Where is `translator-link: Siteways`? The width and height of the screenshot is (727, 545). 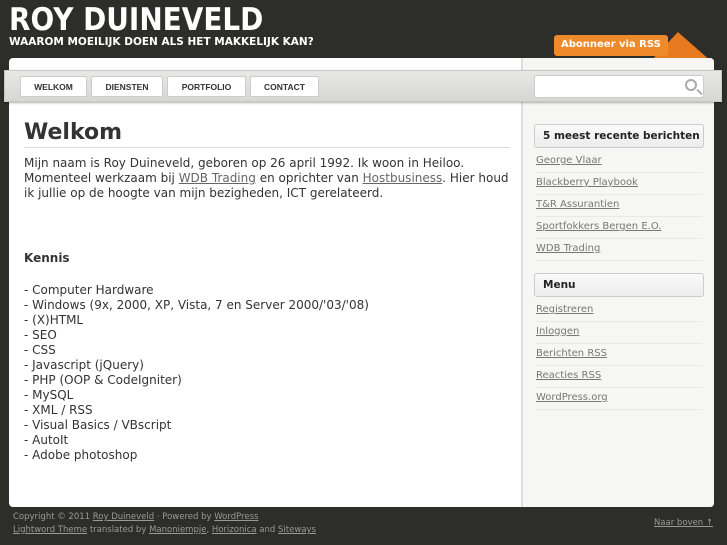 translator-link: Siteways is located at coordinates (297, 530).